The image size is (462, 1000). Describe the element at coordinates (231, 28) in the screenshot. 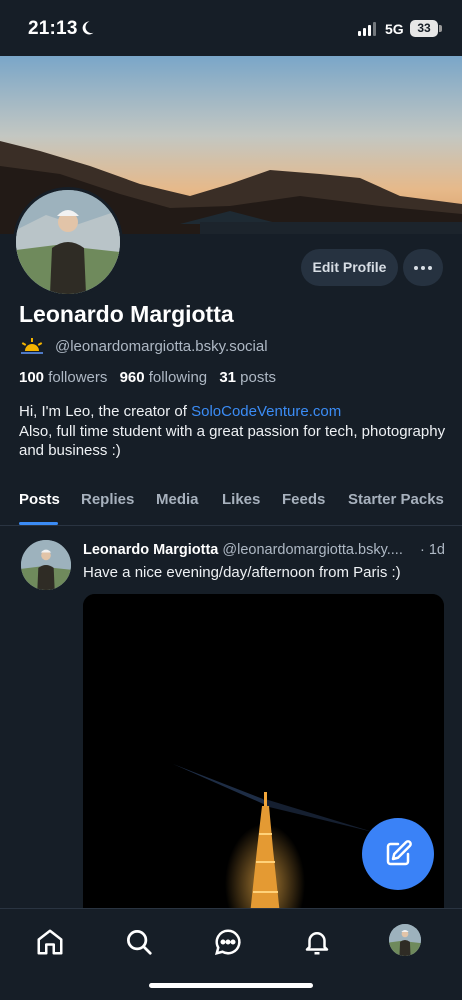

I see `status-bar: 21:13 5G 33` at that location.